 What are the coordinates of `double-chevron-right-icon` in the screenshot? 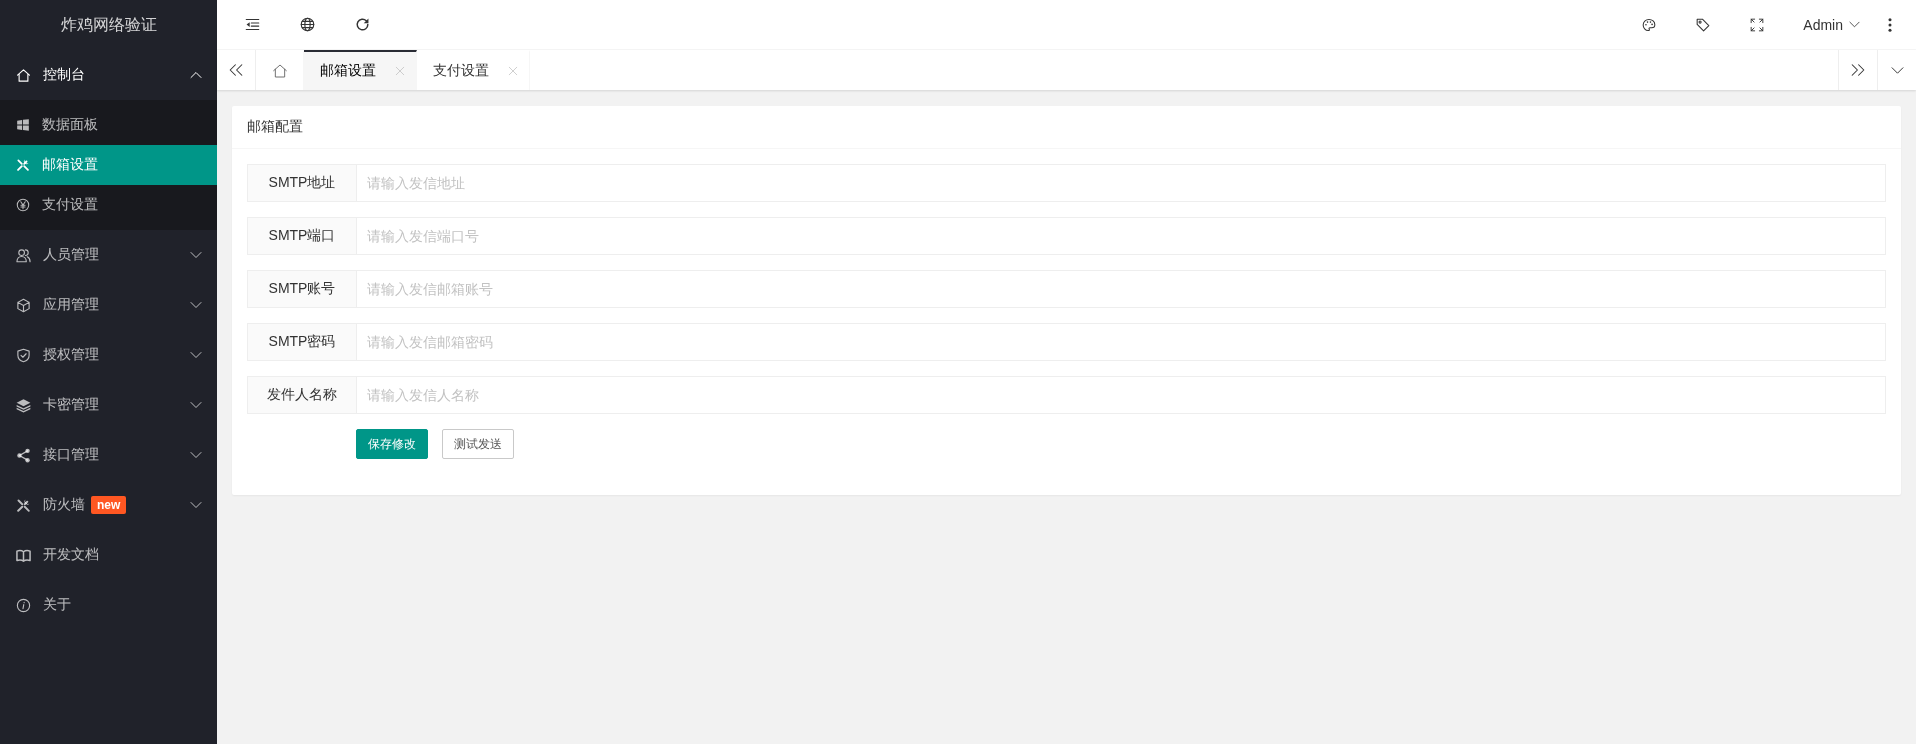 It's located at (1858, 70).